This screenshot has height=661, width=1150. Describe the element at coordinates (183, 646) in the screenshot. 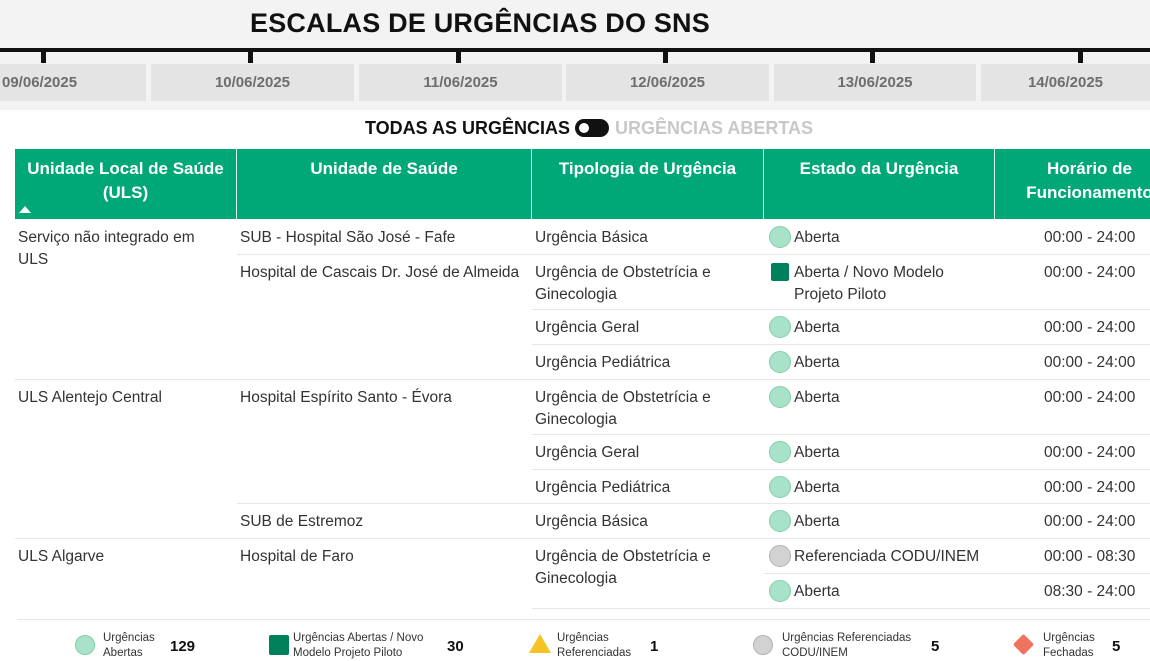

I see `legend-count: 129` at that location.